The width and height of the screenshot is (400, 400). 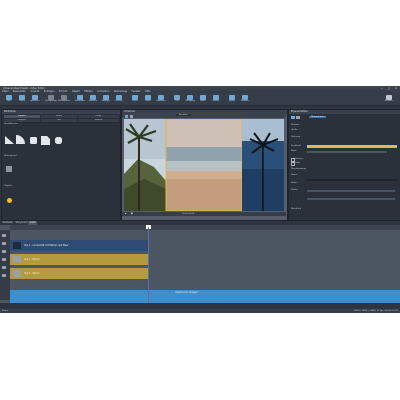 I want to click on toolbar-transition-button: Übergang, so click(x=190, y=99).